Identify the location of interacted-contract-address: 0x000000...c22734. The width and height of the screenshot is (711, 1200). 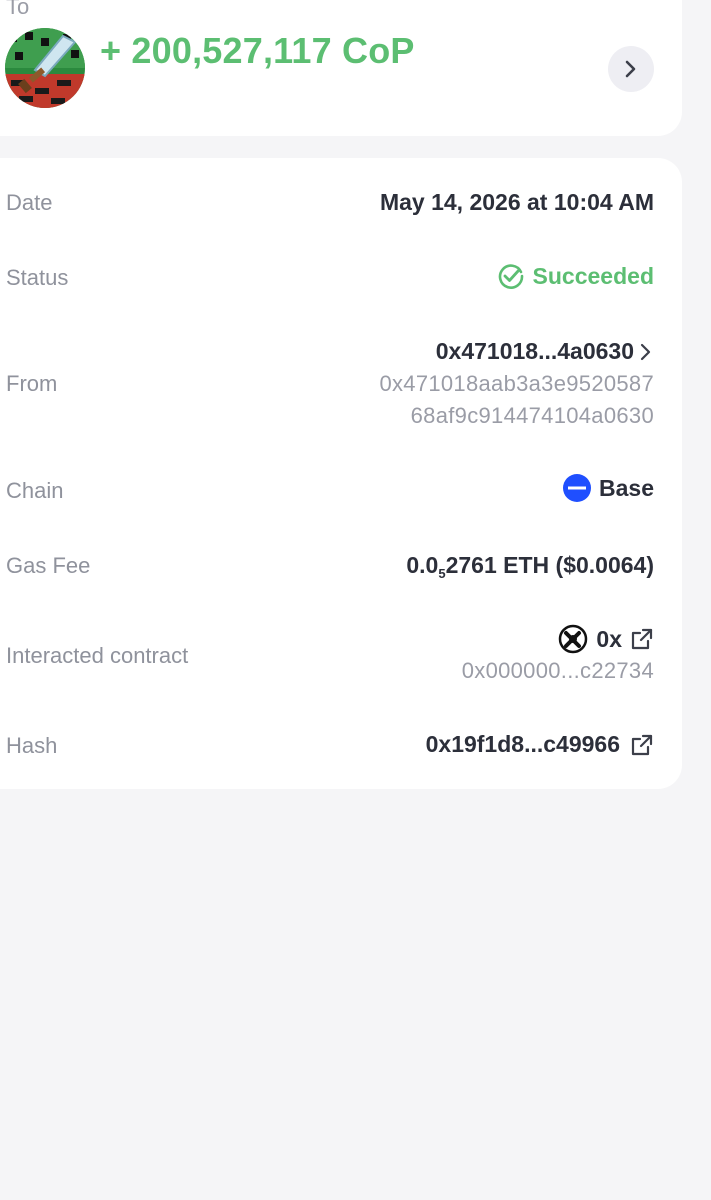
(557, 670).